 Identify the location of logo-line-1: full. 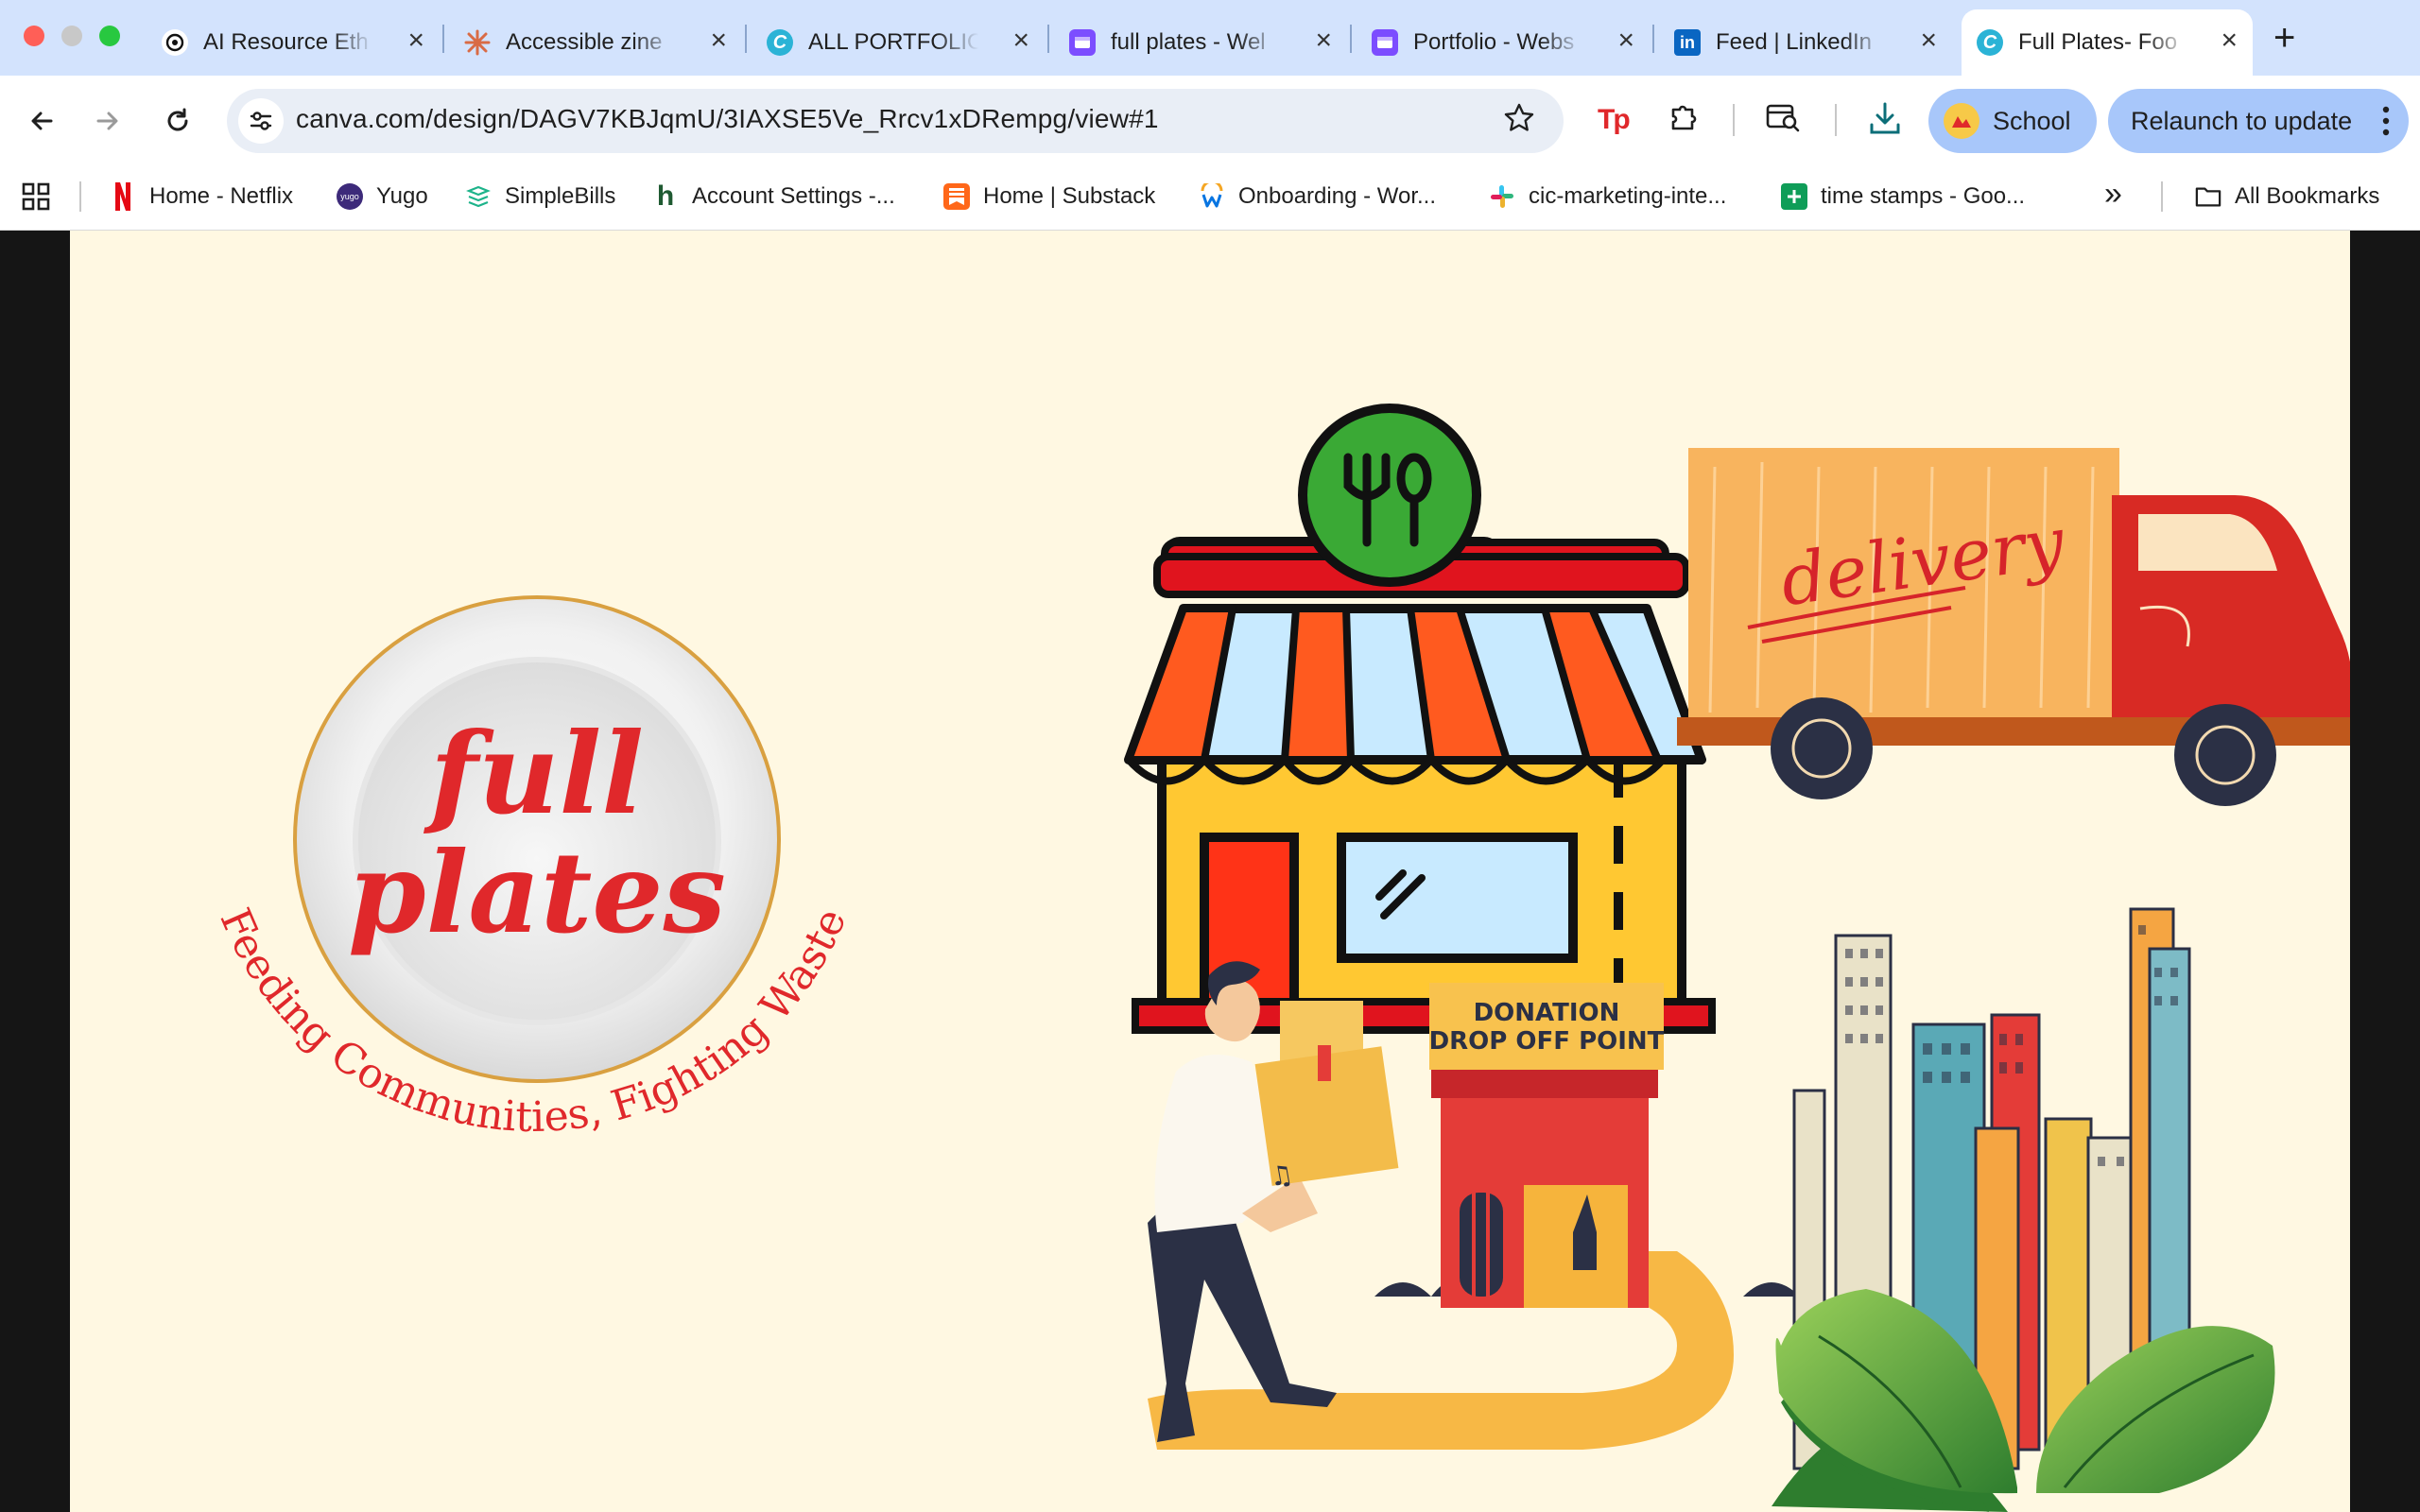
(534, 773).